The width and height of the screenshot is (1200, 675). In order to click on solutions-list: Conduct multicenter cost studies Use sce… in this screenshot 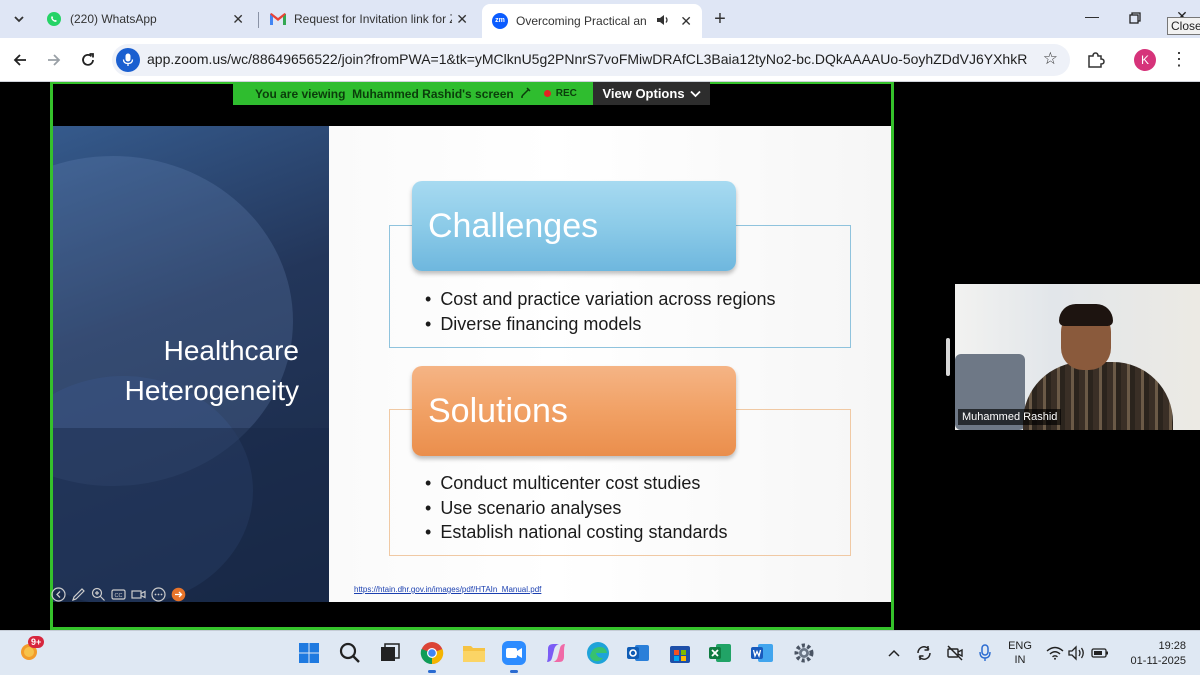, I will do `click(576, 508)`.